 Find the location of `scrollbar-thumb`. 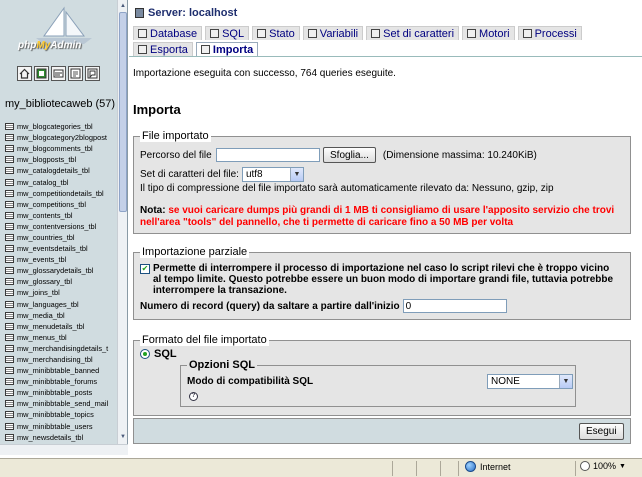

scrollbar-thumb is located at coordinates (123, 112).